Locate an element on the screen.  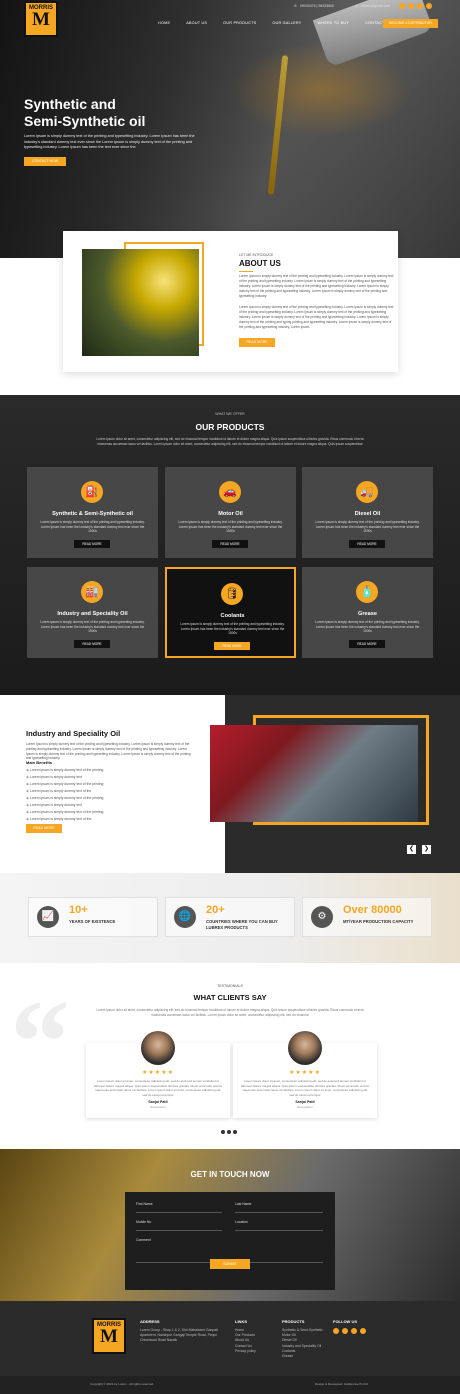
footer-logo: MORRIS M is located at coordinates (109, 1336).